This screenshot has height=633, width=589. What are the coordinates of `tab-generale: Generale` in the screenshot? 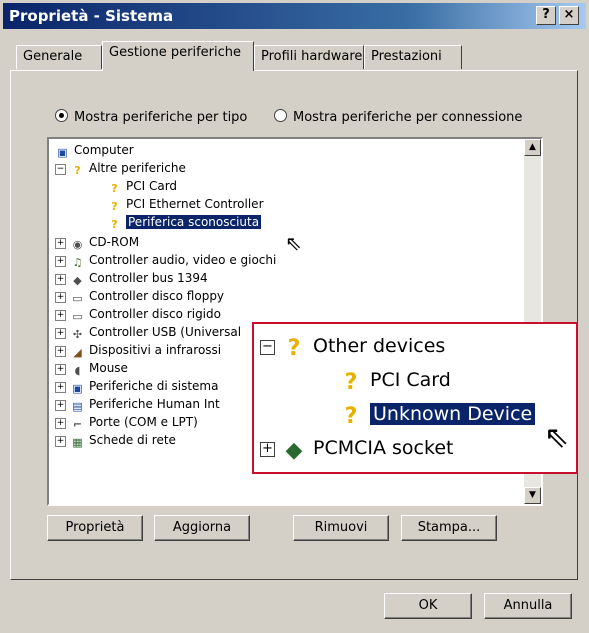 It's located at (59, 57).